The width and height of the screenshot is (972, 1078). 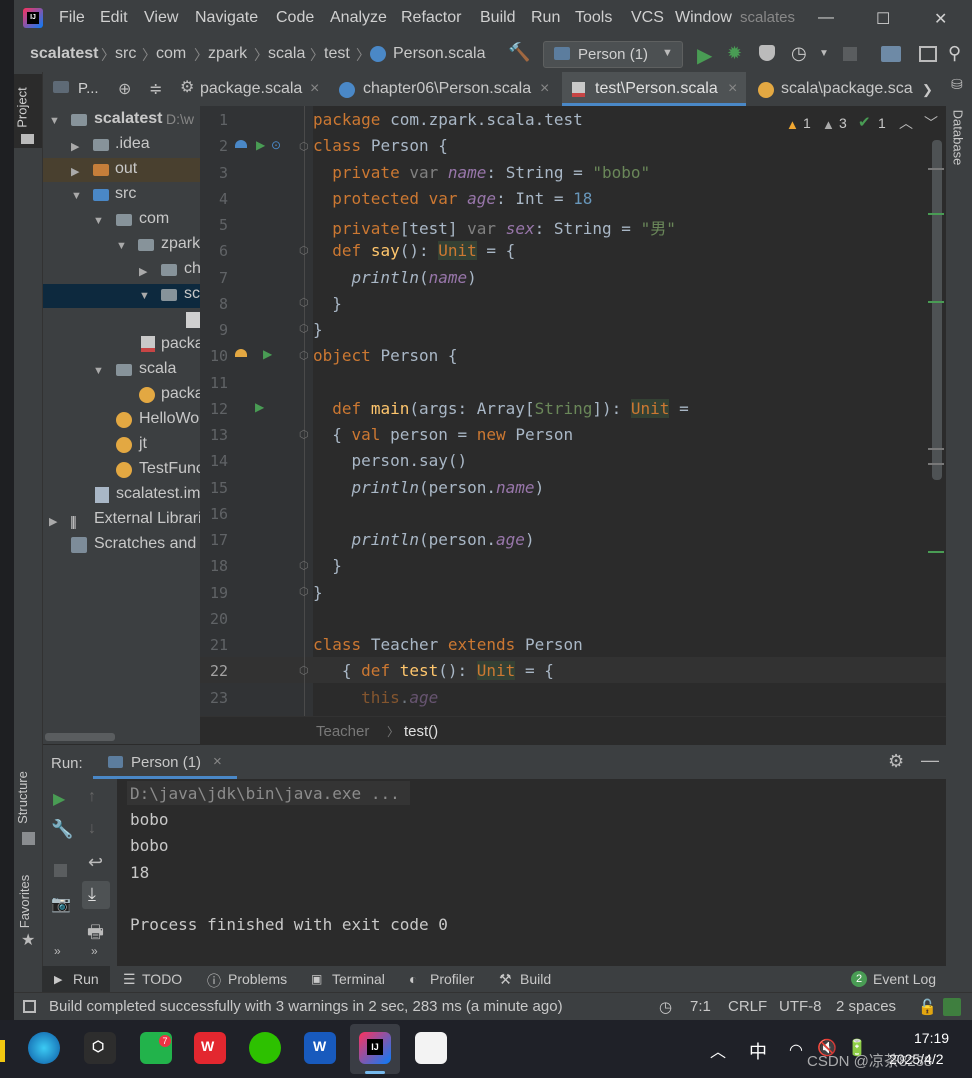 I want to click on tree-item-jt: jt, so click(x=143, y=444).